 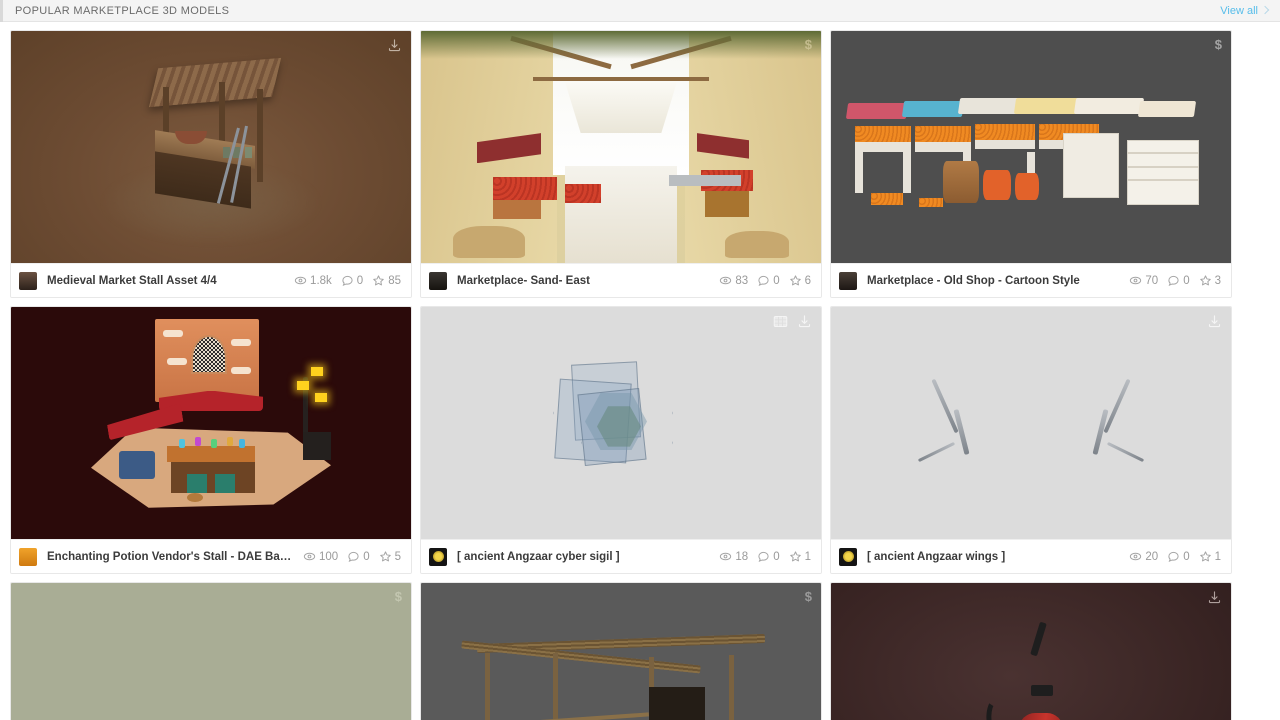 What do you see at coordinates (321, 280) in the screenshot?
I see `views-count: 1.8k` at bounding box center [321, 280].